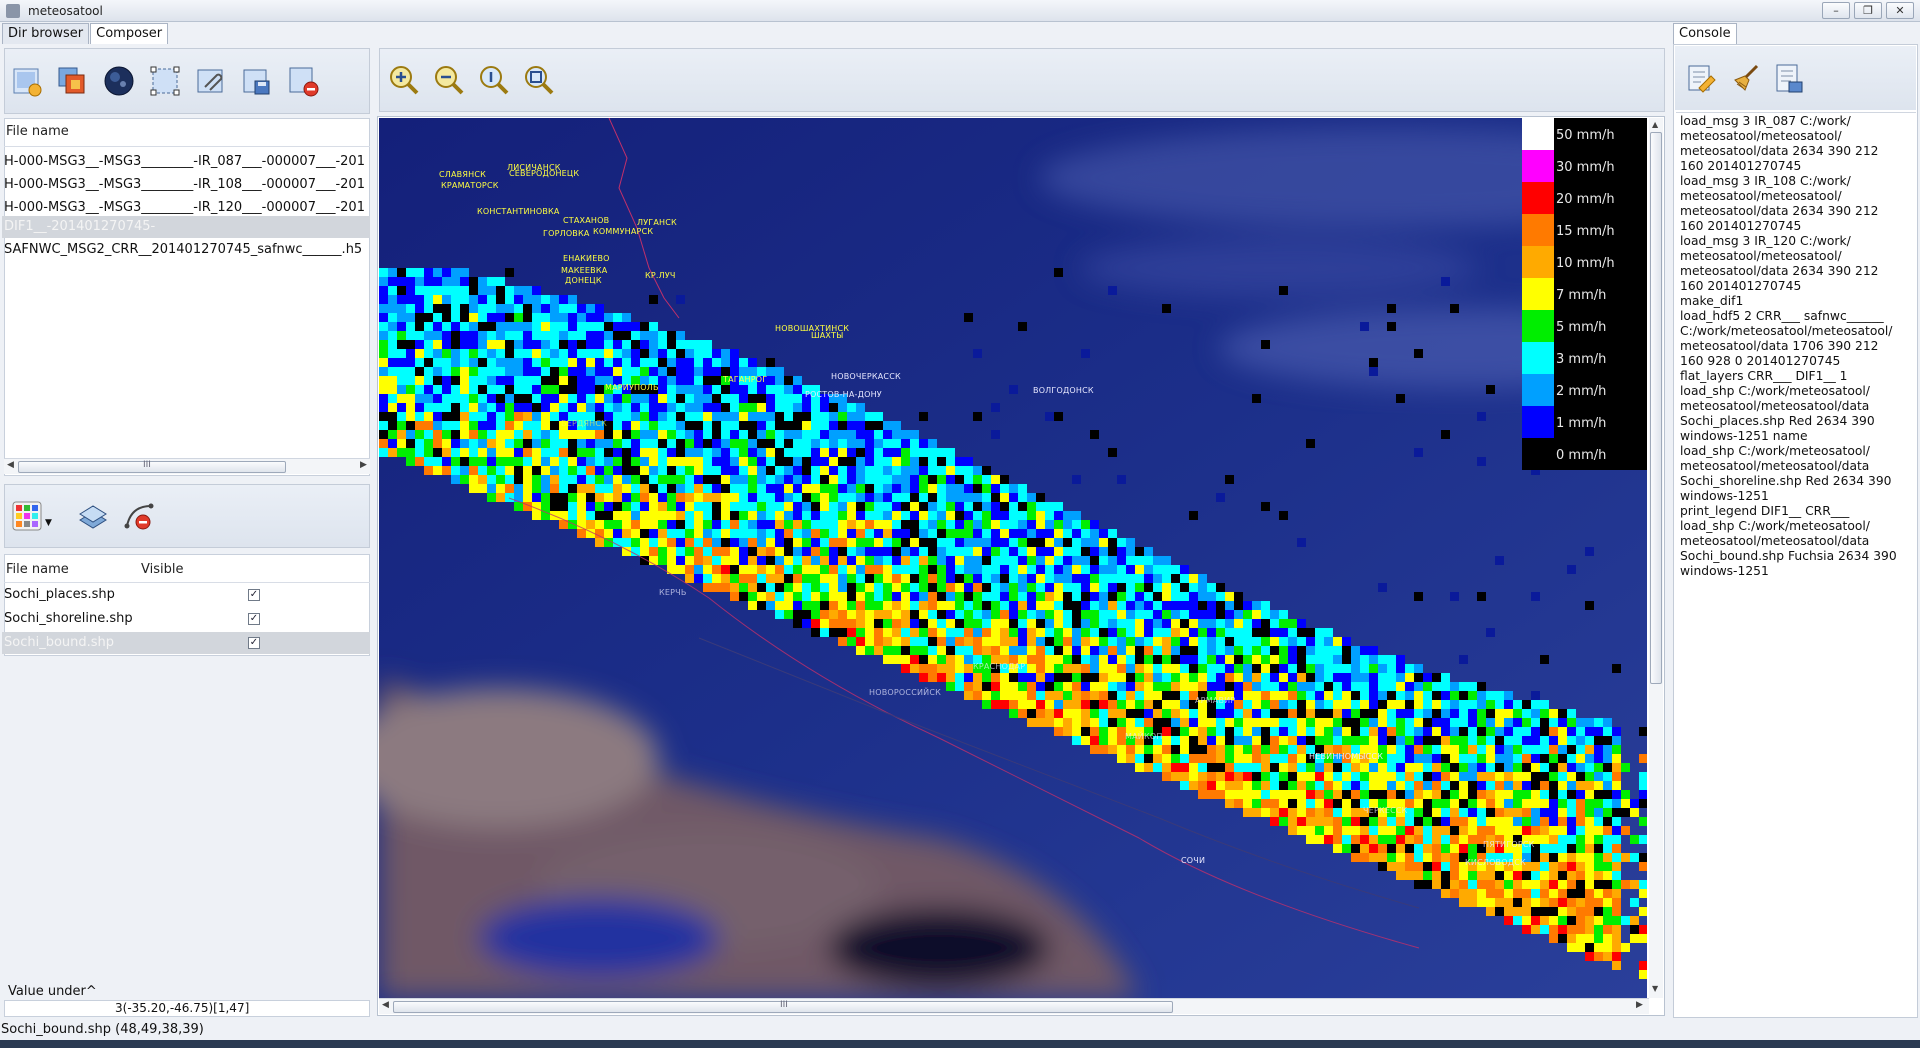 The width and height of the screenshot is (1920, 1048). Describe the element at coordinates (999, 666) in the screenshot. I see `city-label: КРАСНОДАР` at that location.